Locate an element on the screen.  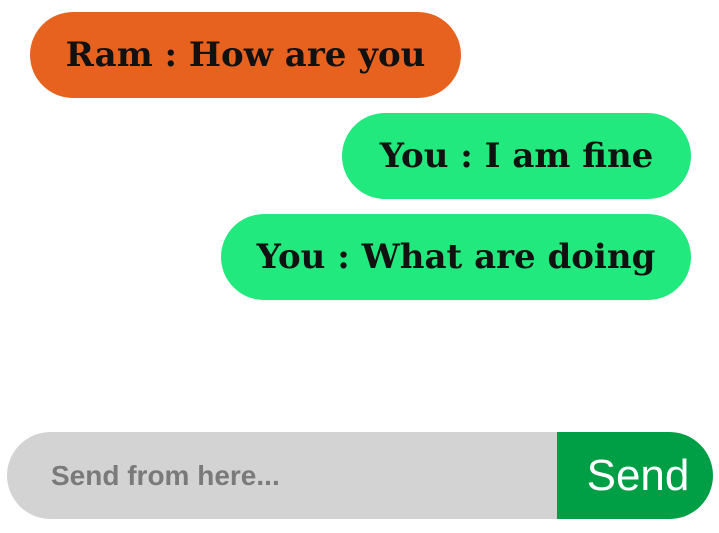
message-bubble-outgoing: You : I am fine is located at coordinates (516, 156).